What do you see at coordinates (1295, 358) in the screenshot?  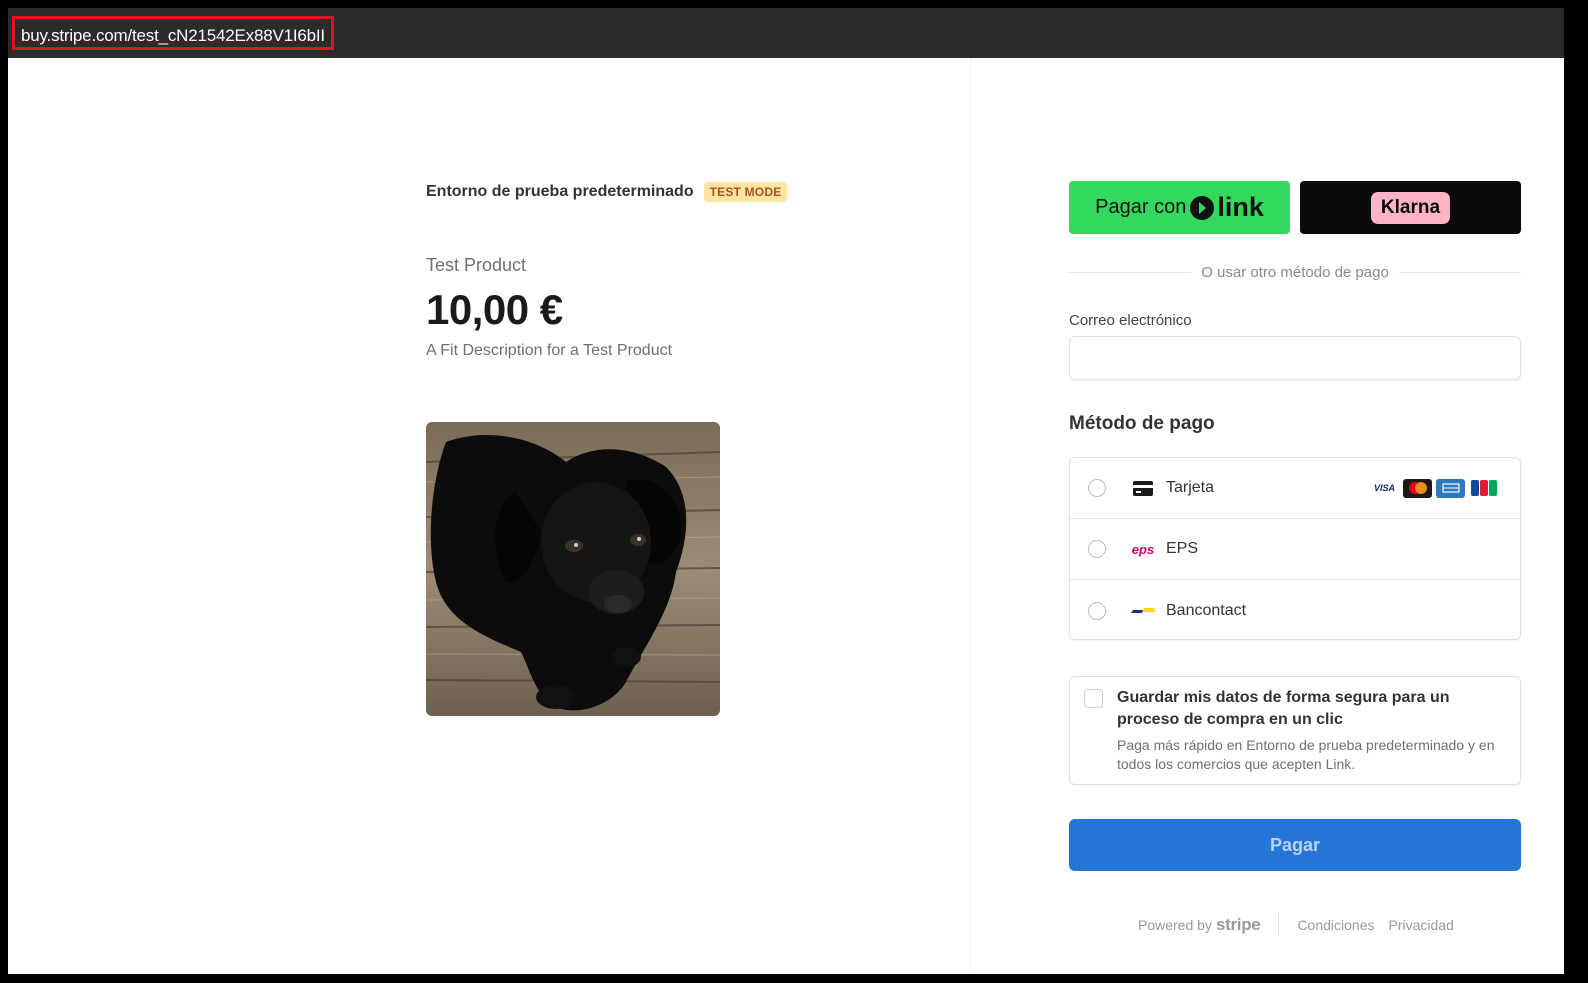 I see `email-input` at bounding box center [1295, 358].